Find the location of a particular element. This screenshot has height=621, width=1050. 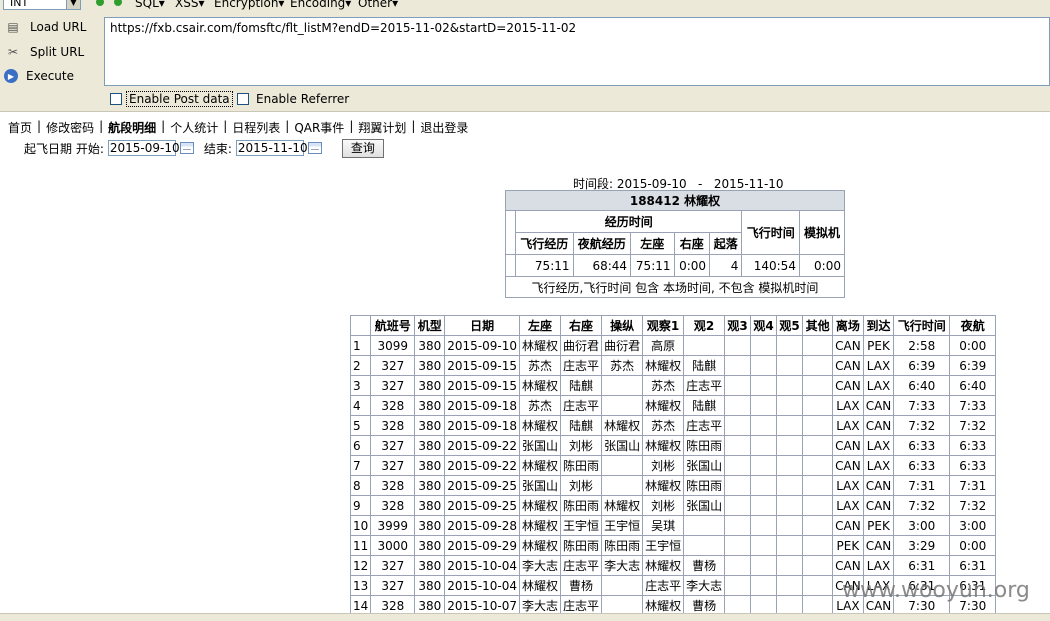

type-select-value: INT is located at coordinates (19, 4).